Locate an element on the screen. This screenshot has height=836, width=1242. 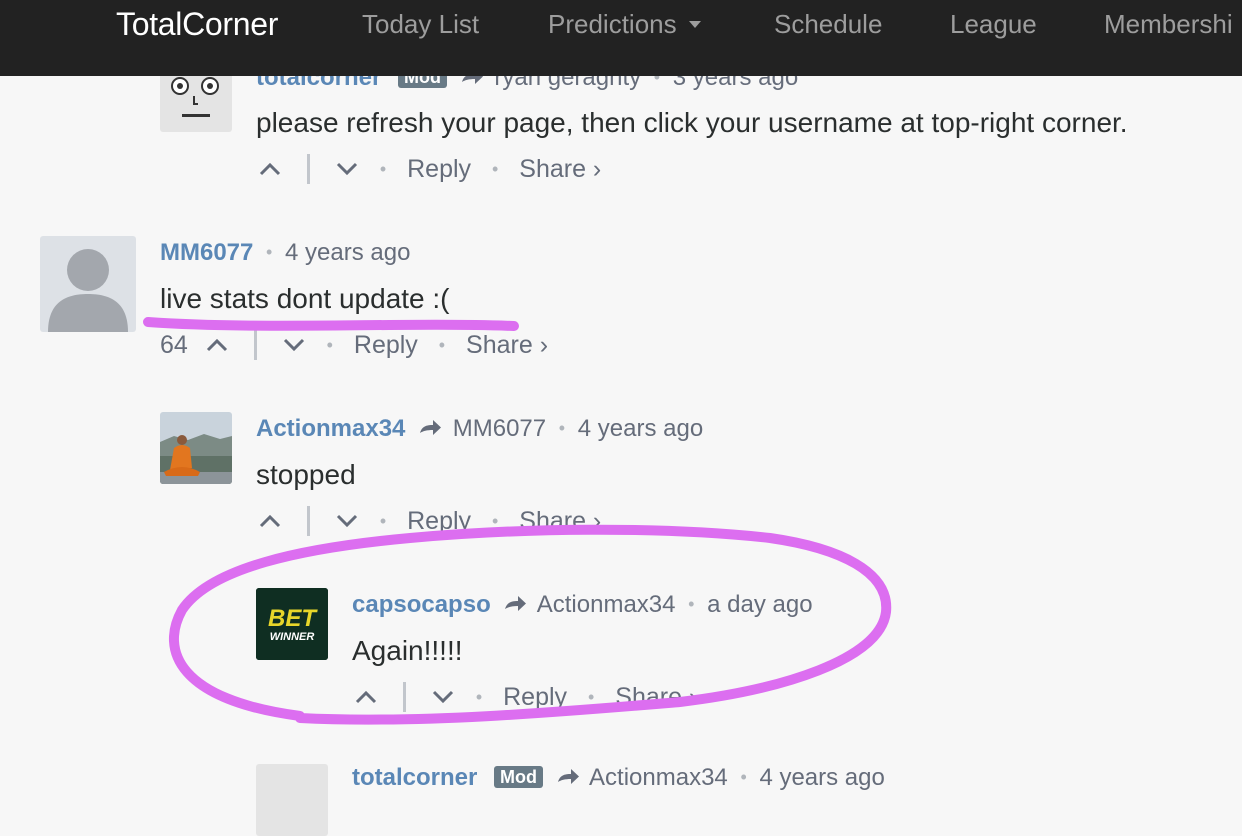
betwinner-logo: BET WINNER is located at coordinates (292, 624).